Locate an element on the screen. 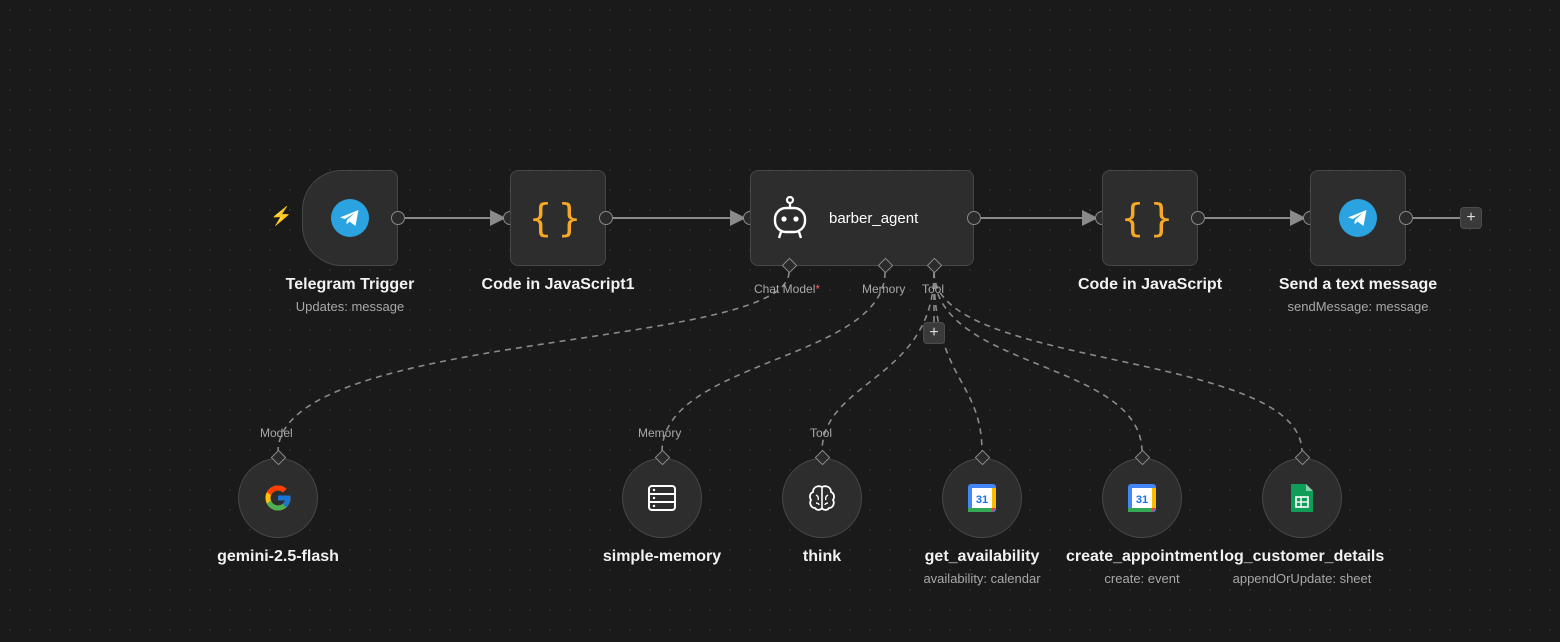 This screenshot has width=1560, height=642. node-subtitle: Updates: message is located at coordinates (350, 306).